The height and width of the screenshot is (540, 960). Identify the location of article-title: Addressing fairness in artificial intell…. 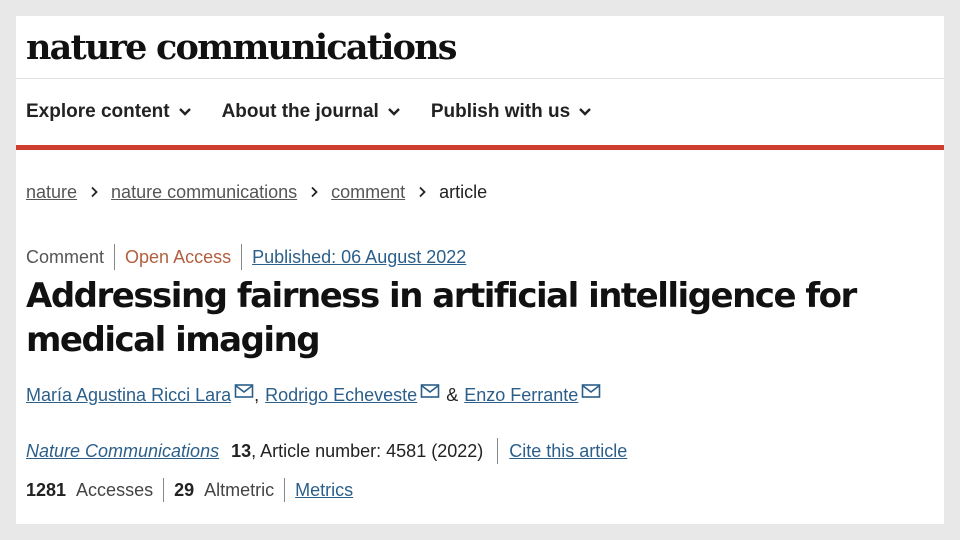
(441, 318).